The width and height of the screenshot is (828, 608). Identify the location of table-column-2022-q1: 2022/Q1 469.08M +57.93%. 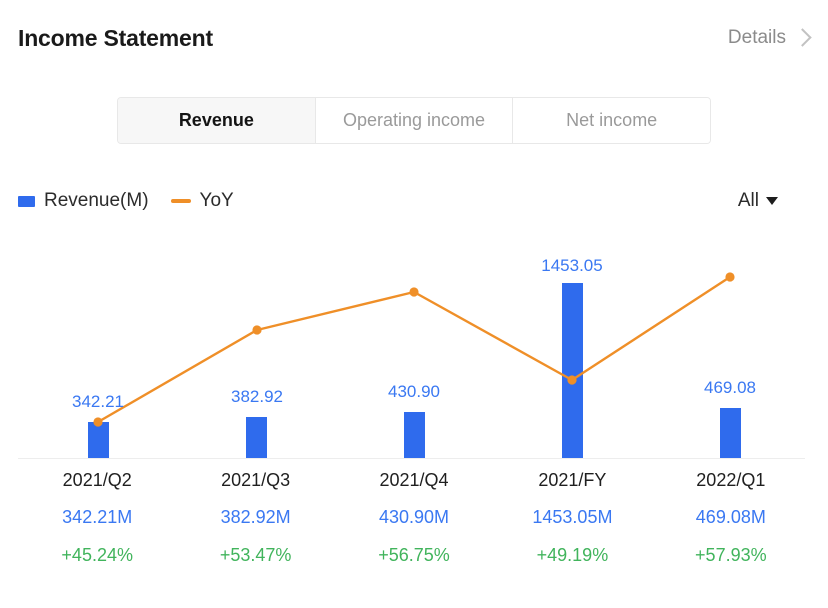
(731, 518).